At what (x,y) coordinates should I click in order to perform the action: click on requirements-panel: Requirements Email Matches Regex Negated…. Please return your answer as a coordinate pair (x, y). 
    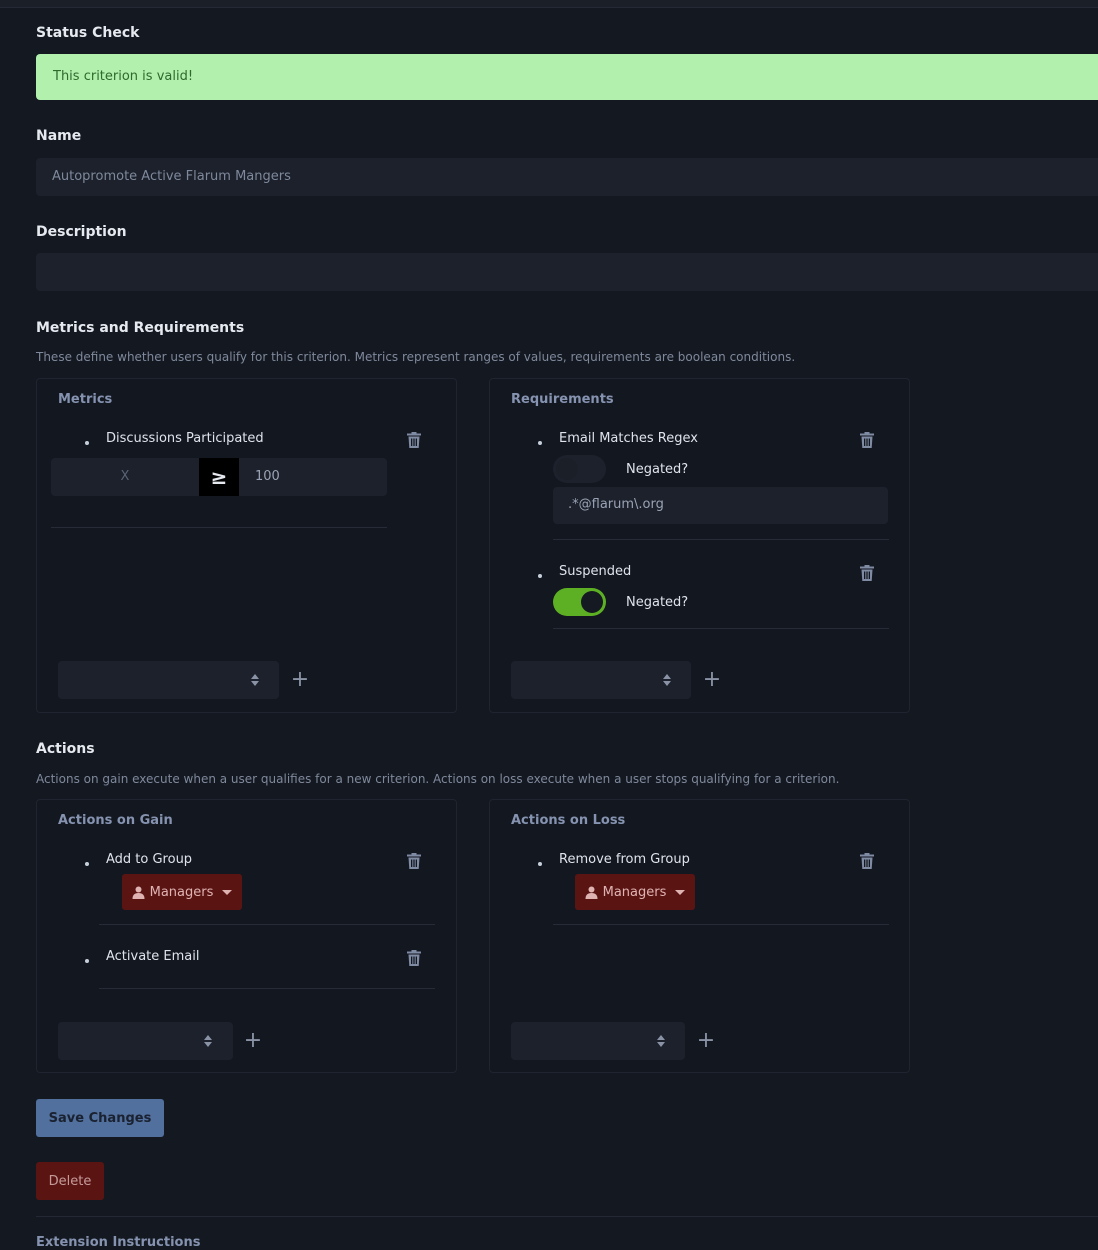
    Looking at the image, I should click on (699, 545).